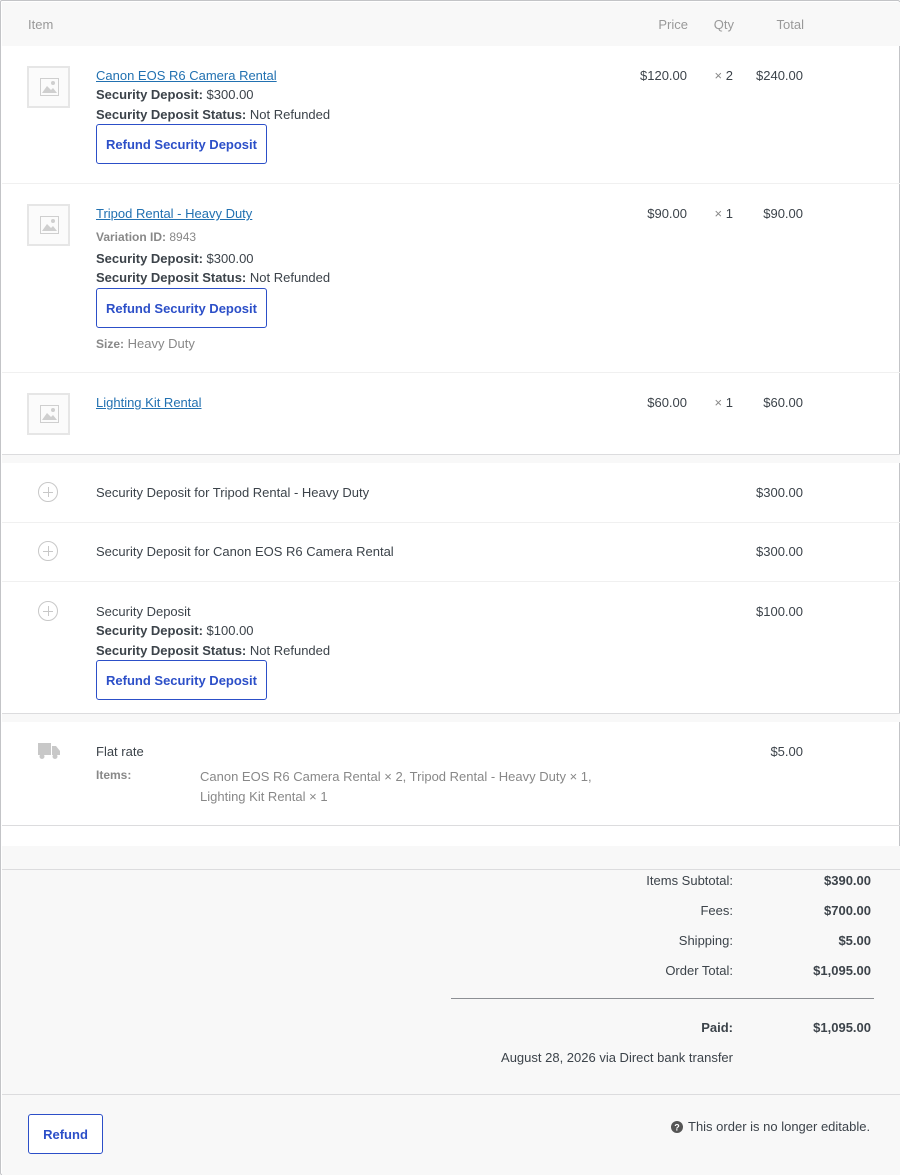  I want to click on fee-total: $100.00, so click(779, 611).